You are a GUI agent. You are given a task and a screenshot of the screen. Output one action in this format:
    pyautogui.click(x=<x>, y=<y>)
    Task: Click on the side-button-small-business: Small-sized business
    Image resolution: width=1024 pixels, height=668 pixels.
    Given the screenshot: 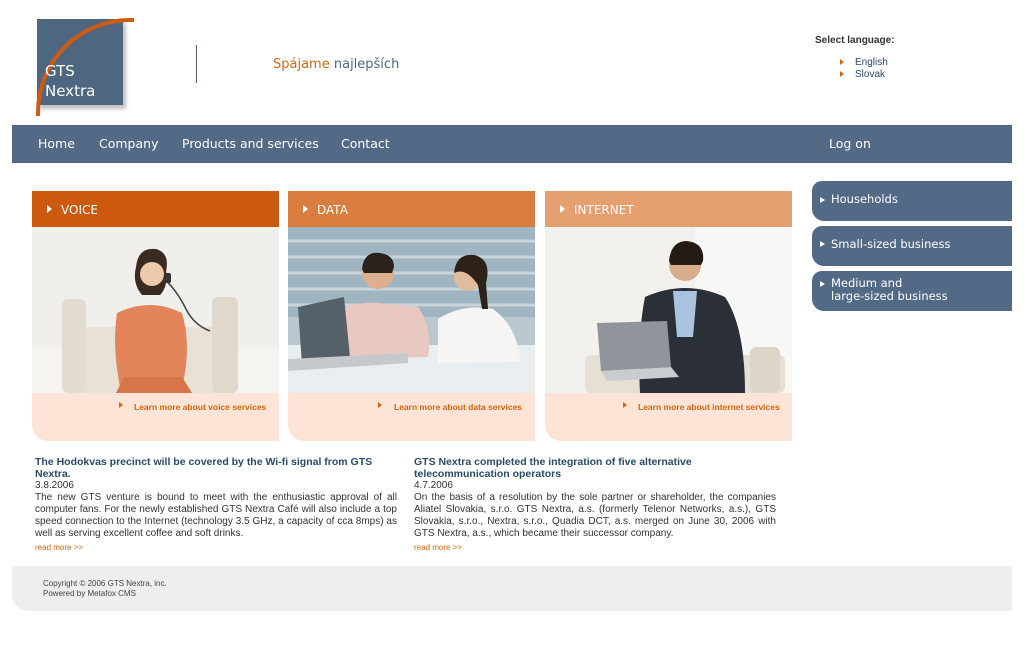 What is the action you would take?
    pyautogui.click(x=912, y=246)
    